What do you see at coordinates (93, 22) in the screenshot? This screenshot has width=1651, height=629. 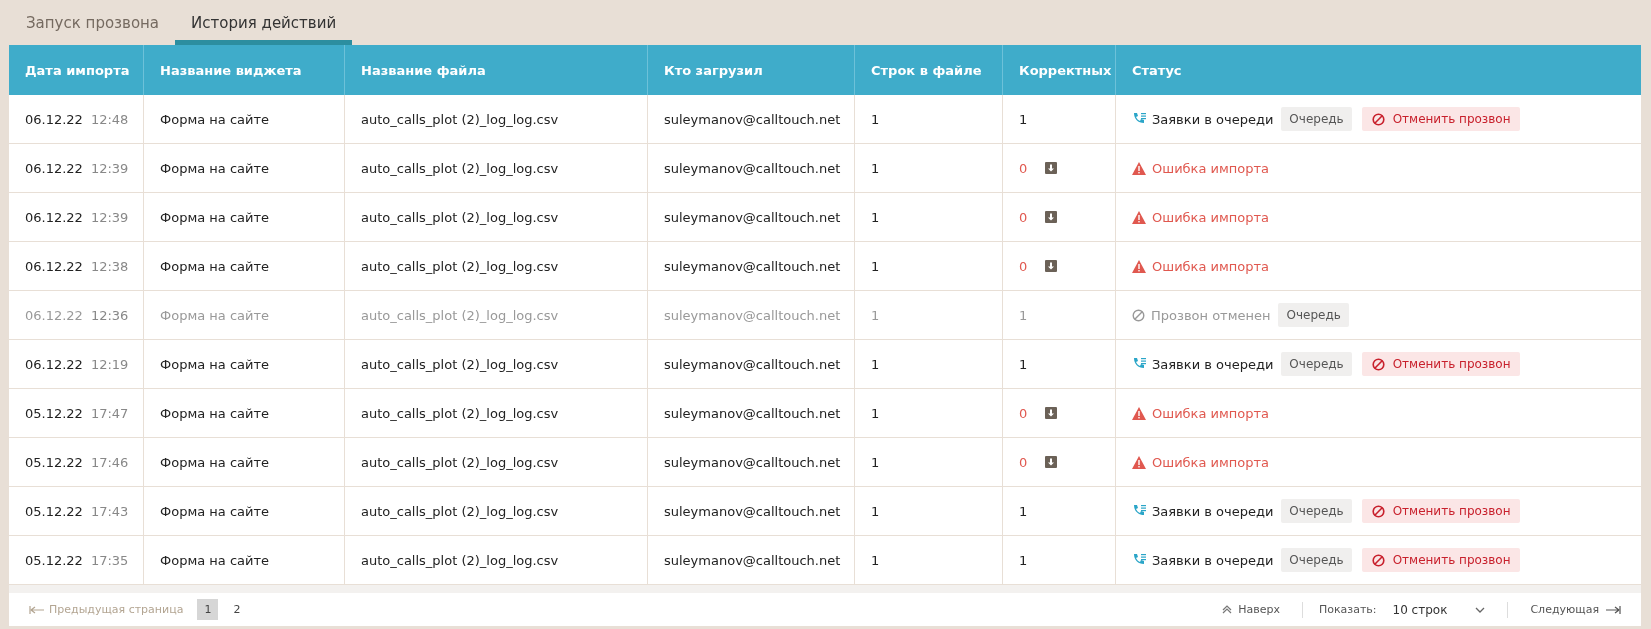 I see `tab: Запуск прозвона` at bounding box center [93, 22].